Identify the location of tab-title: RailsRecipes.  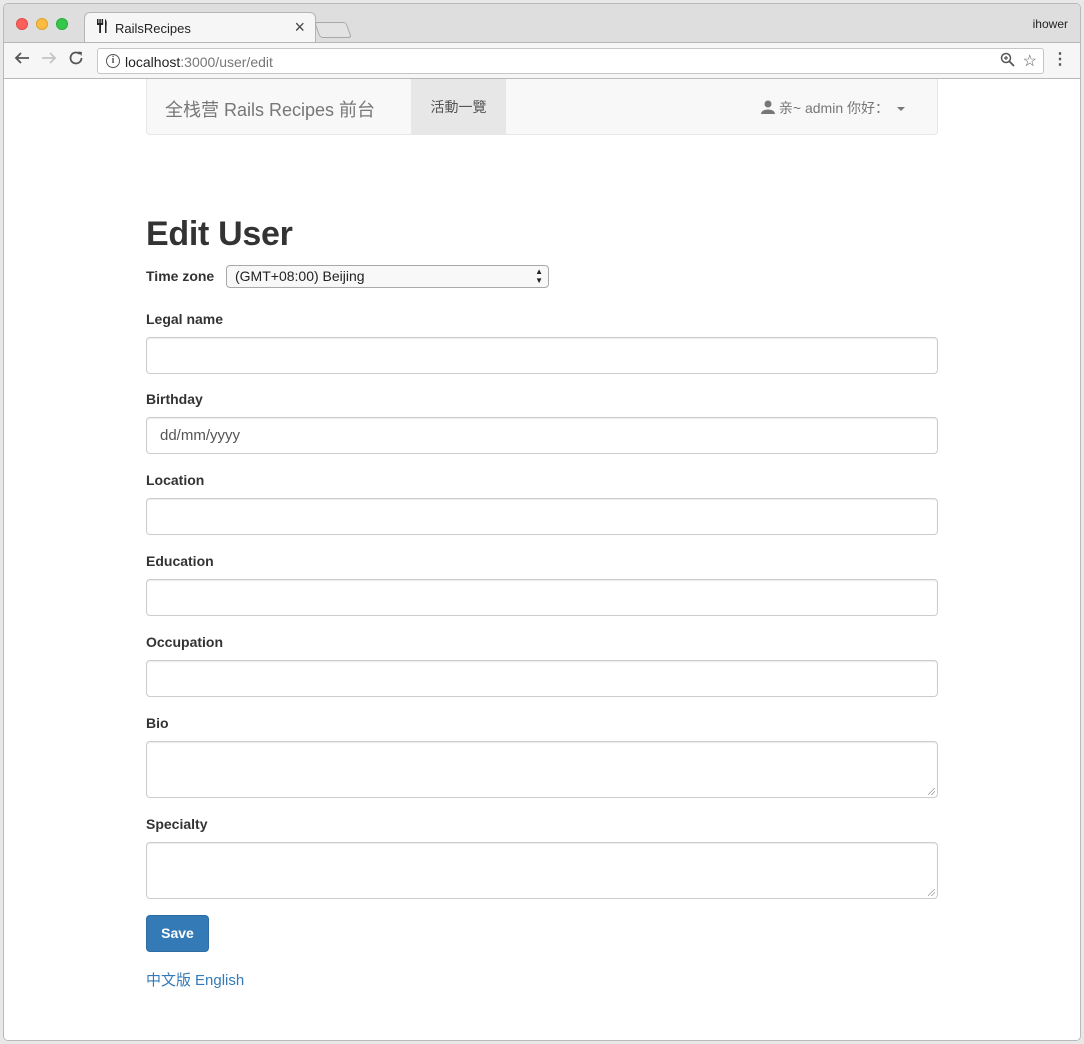
(153, 28).